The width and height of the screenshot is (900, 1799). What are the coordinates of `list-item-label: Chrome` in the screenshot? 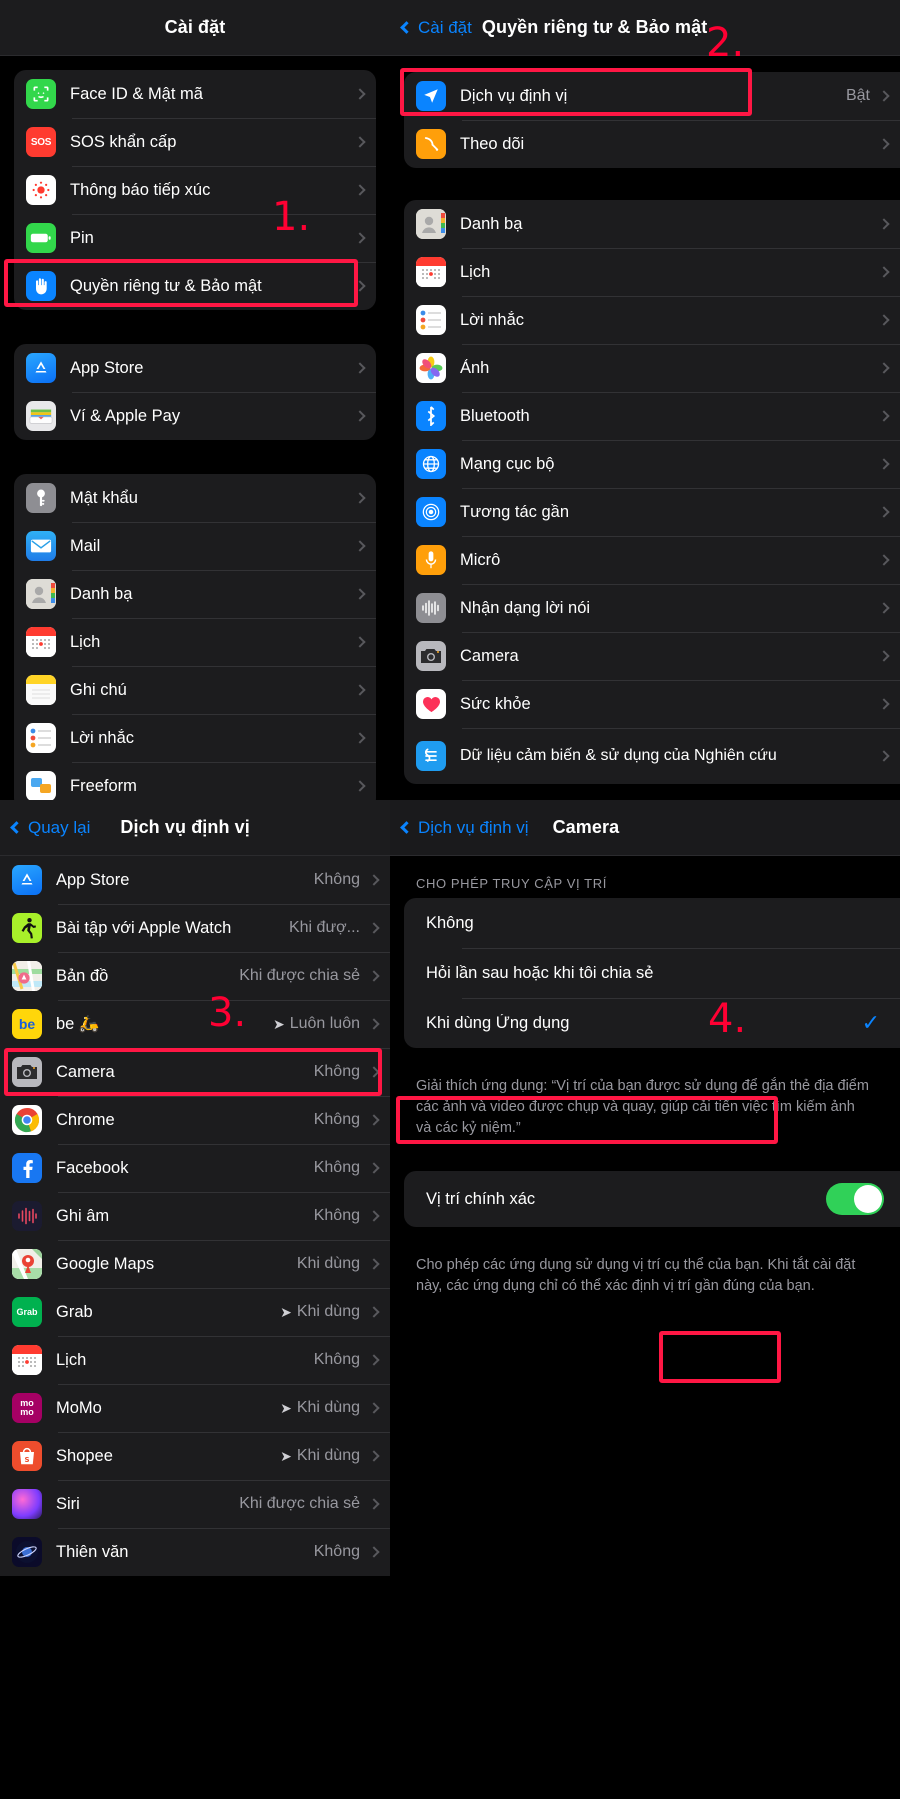 It's located at (85, 1119).